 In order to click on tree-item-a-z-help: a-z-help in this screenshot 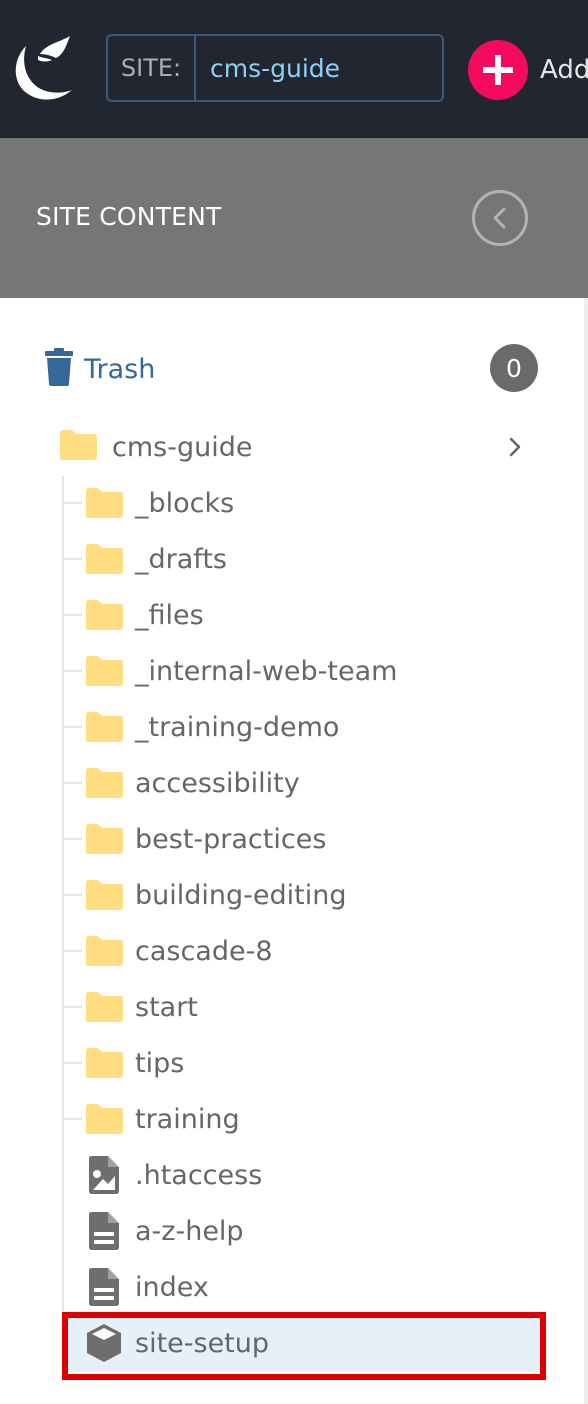, I will do `click(300, 1231)`.